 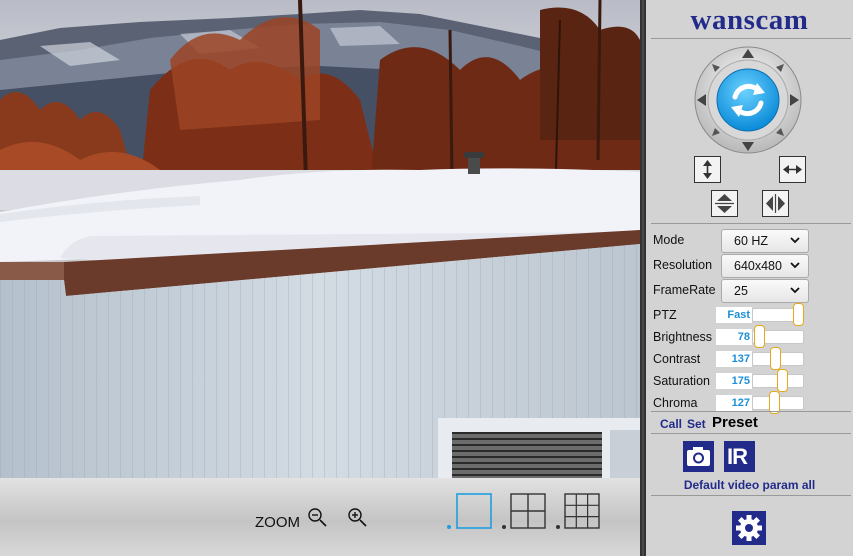 I want to click on saturation-label: Saturation, so click(x=681, y=381).